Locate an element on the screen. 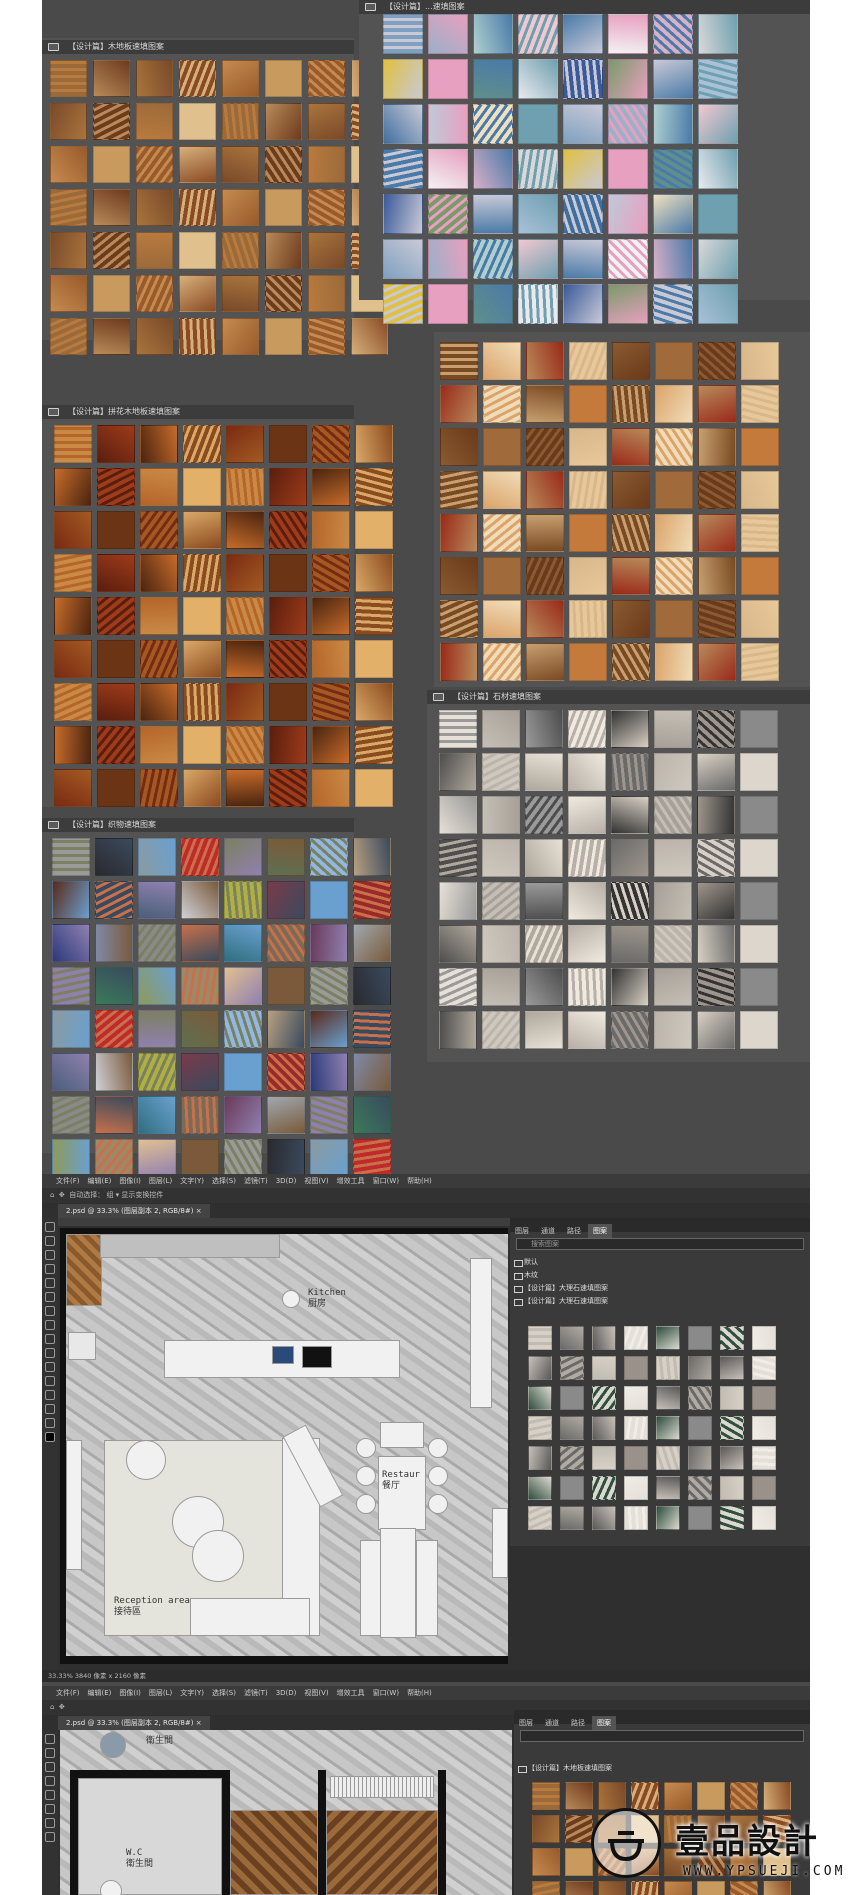  color-swatch-icon is located at coordinates (50, 1437).